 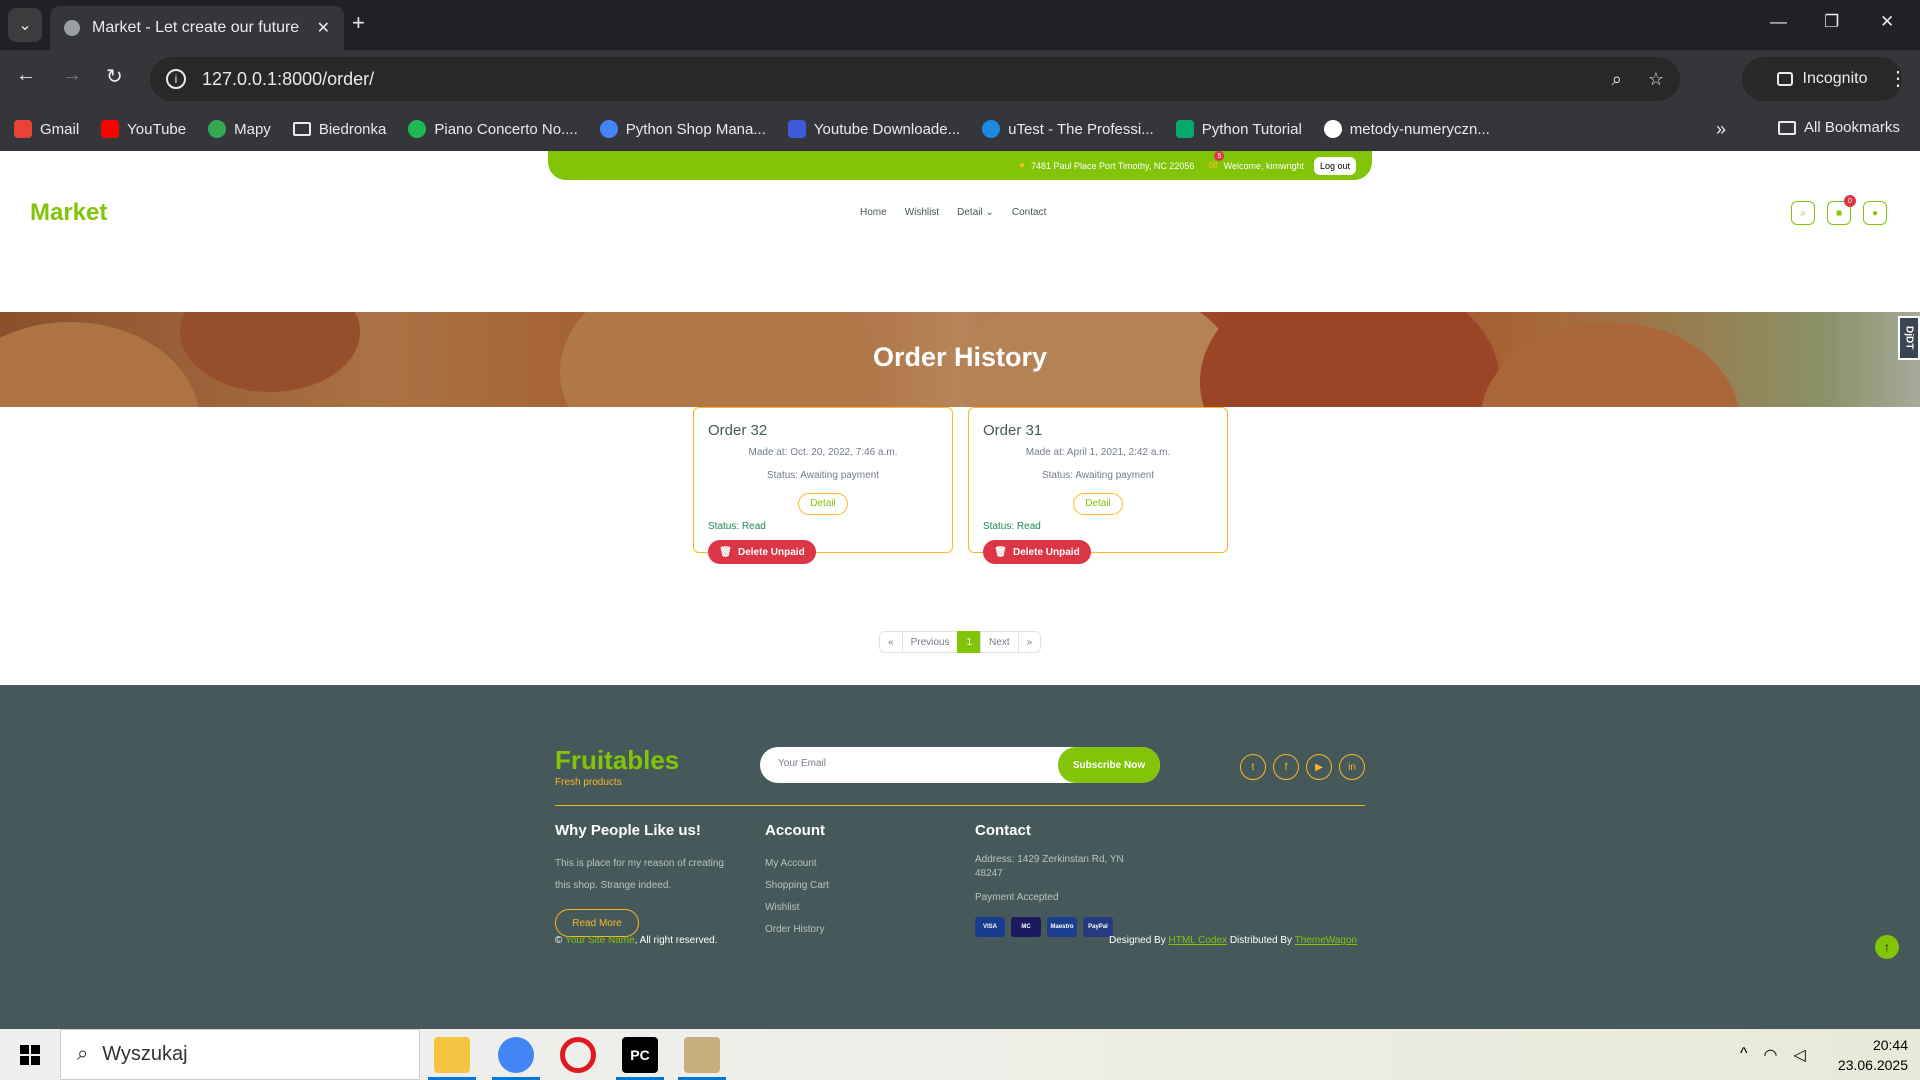 What do you see at coordinates (1744, 1055) in the screenshot?
I see `chevron-up-icon: ^` at bounding box center [1744, 1055].